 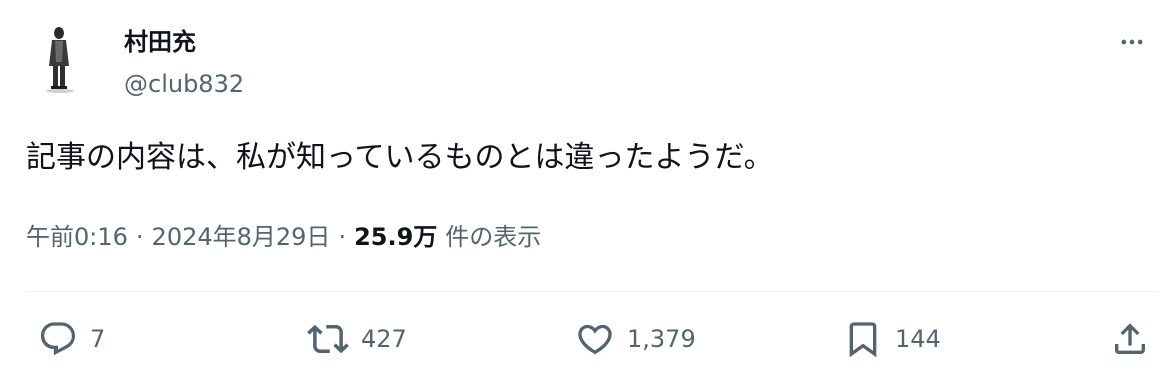 I want to click on display-name: 村田充, so click(x=160, y=42).